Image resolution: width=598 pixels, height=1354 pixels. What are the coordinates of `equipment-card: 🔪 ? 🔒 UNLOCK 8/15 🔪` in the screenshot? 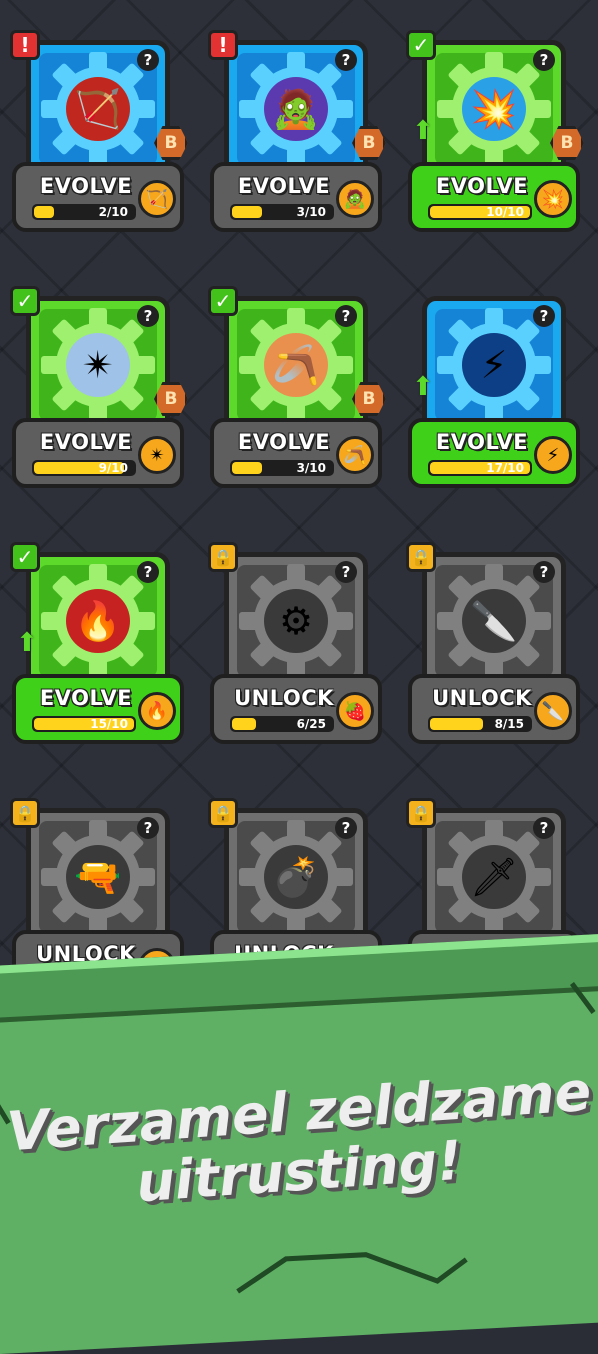 It's located at (494, 645).